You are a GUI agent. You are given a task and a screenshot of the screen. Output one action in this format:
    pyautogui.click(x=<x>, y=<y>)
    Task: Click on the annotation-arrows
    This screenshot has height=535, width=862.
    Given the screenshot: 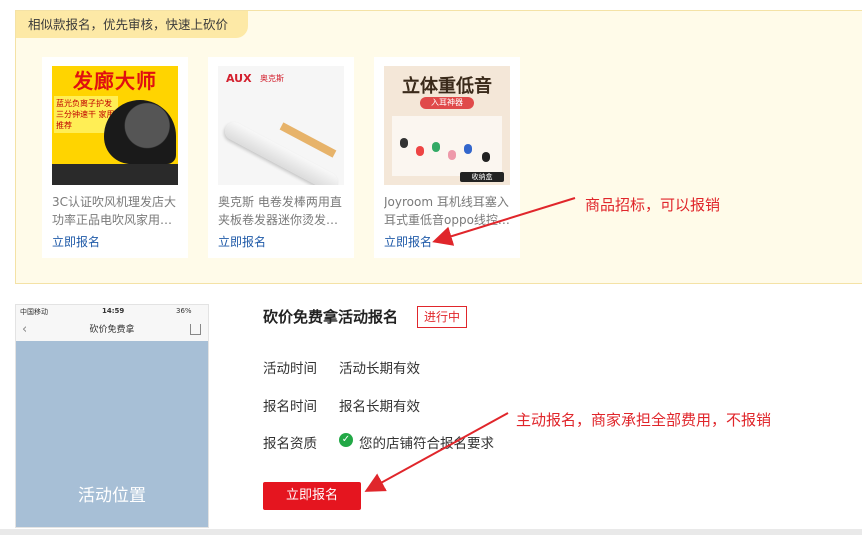 What is the action you would take?
    pyautogui.click(x=470, y=344)
    